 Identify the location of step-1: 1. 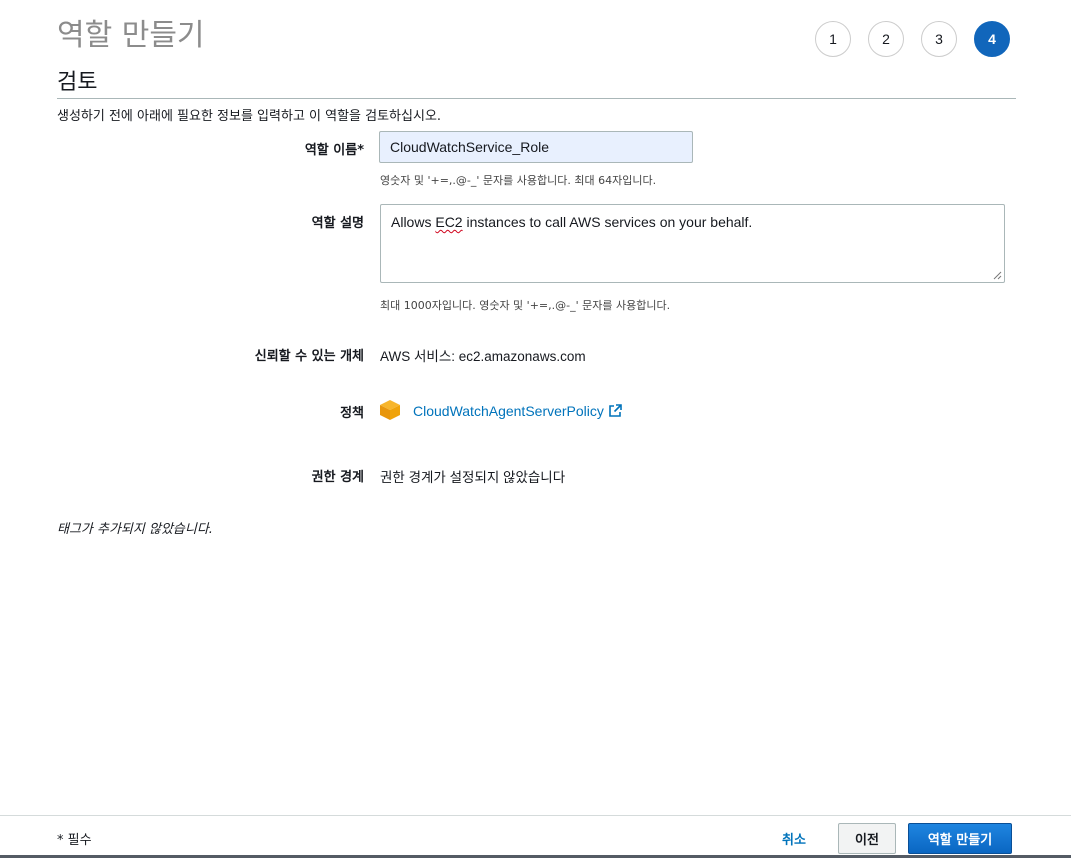
(833, 39).